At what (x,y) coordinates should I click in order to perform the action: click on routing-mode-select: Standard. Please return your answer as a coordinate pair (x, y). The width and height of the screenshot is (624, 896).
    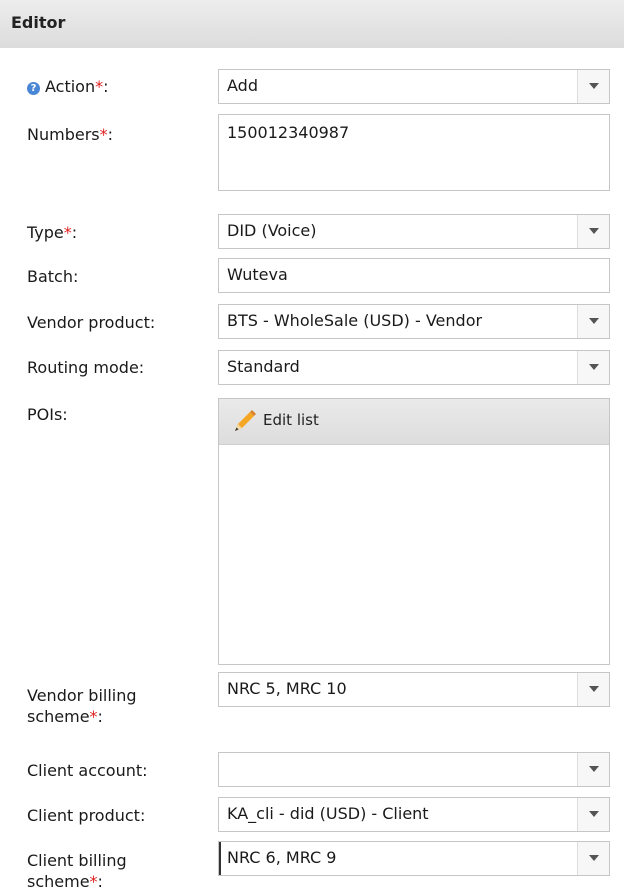
    Looking at the image, I should click on (414, 367).